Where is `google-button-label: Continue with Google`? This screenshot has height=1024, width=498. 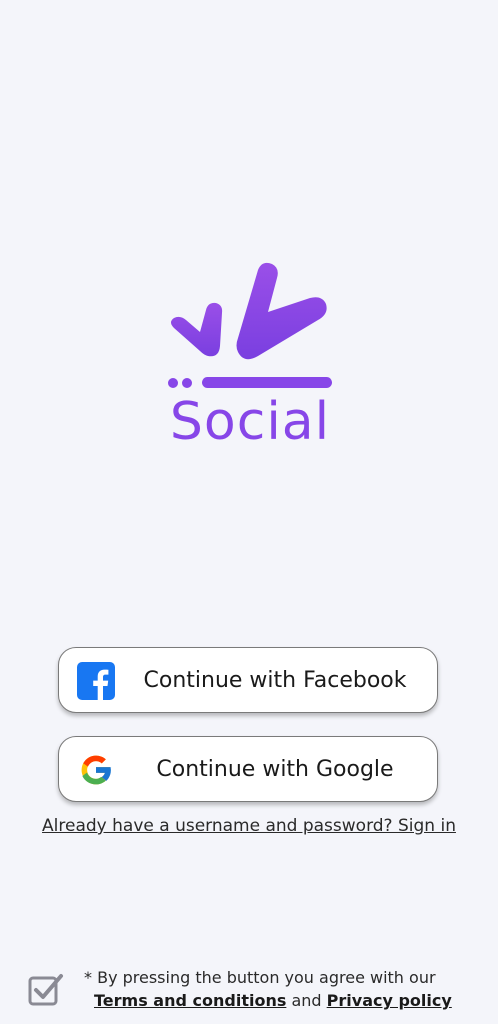
google-button-label: Continue with Google is located at coordinates (275, 769).